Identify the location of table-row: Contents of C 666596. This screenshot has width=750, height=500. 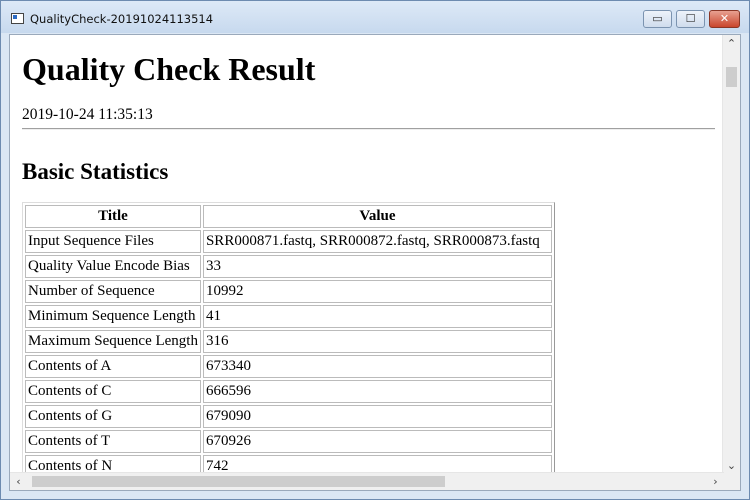
(288, 391).